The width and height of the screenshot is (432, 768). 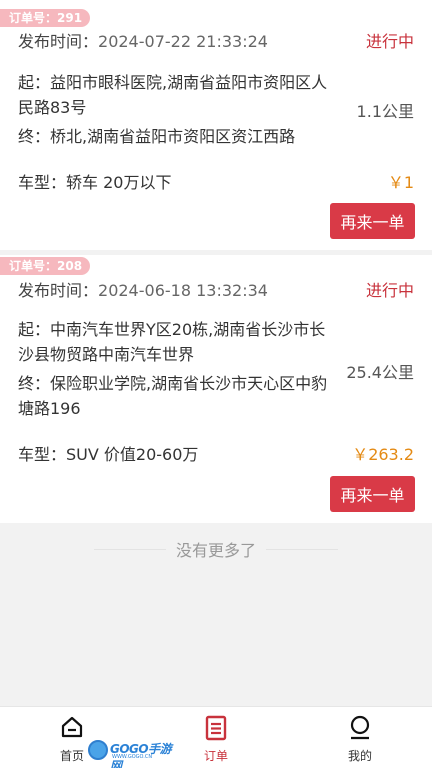 I want to click on start-address: 起：中南汽车世界Y区20栋,湖南省长沙市长沙县物贸路中南汽车世界, so click(x=172, y=342).